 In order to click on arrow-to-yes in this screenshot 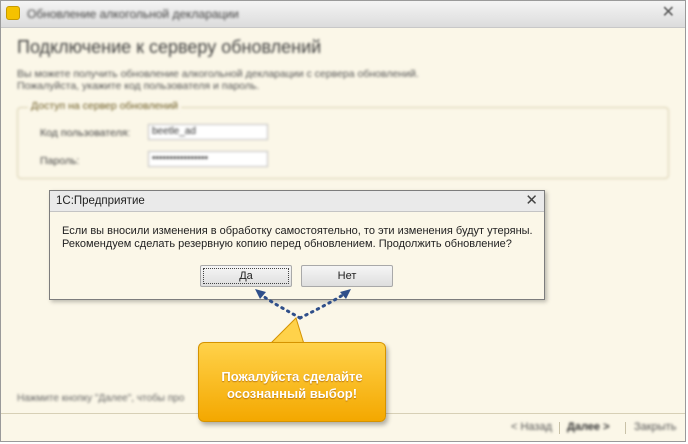, I will do `click(279, 305)`.